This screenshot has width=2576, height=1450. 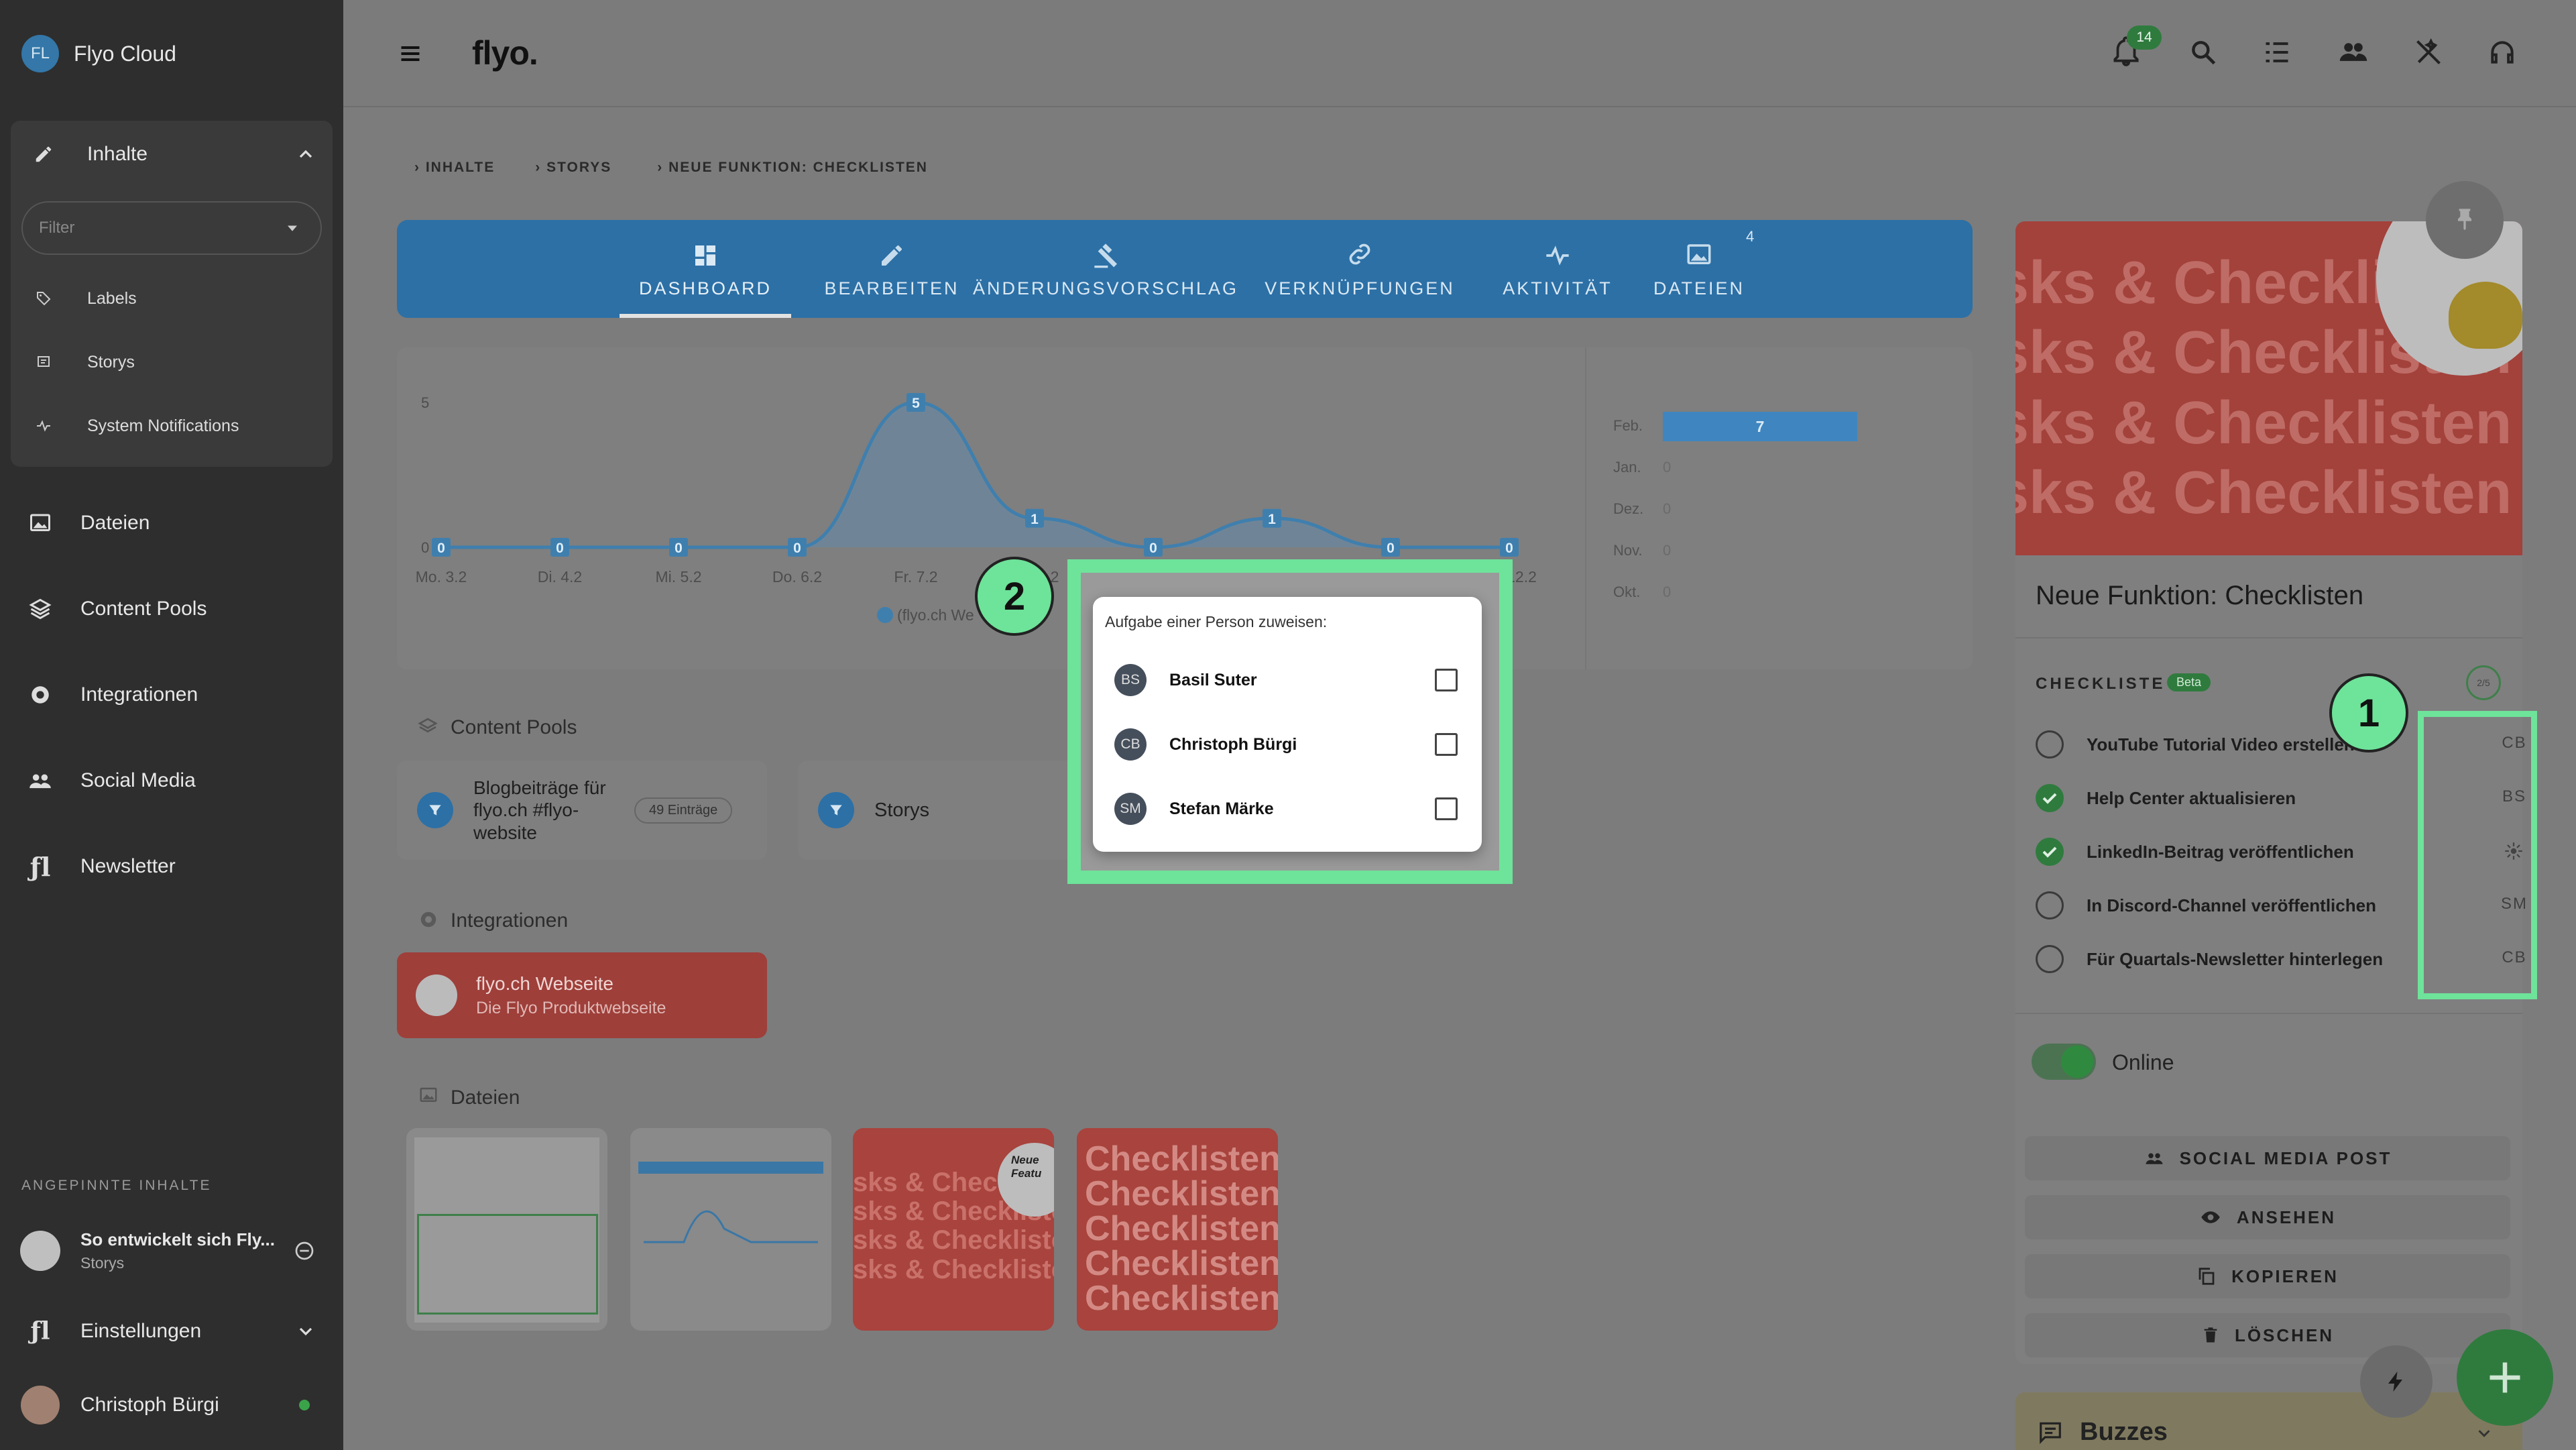 I want to click on integration-description: Die Flyo Produktwebseite, so click(x=571, y=1007).